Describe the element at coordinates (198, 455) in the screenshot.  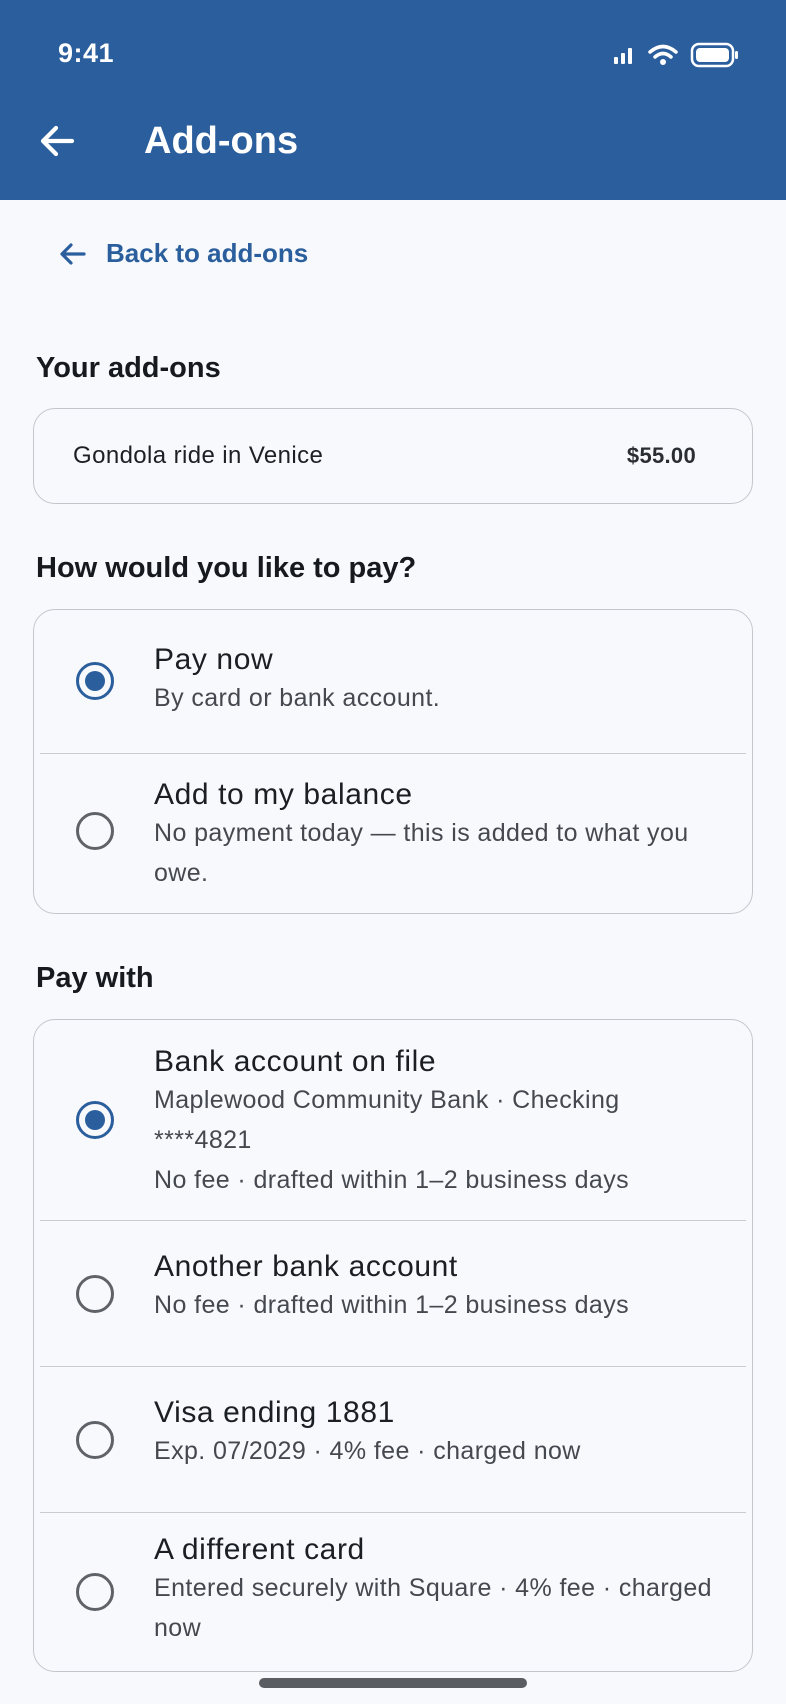
I see `addon-name: Gondola ride in Venice` at that location.